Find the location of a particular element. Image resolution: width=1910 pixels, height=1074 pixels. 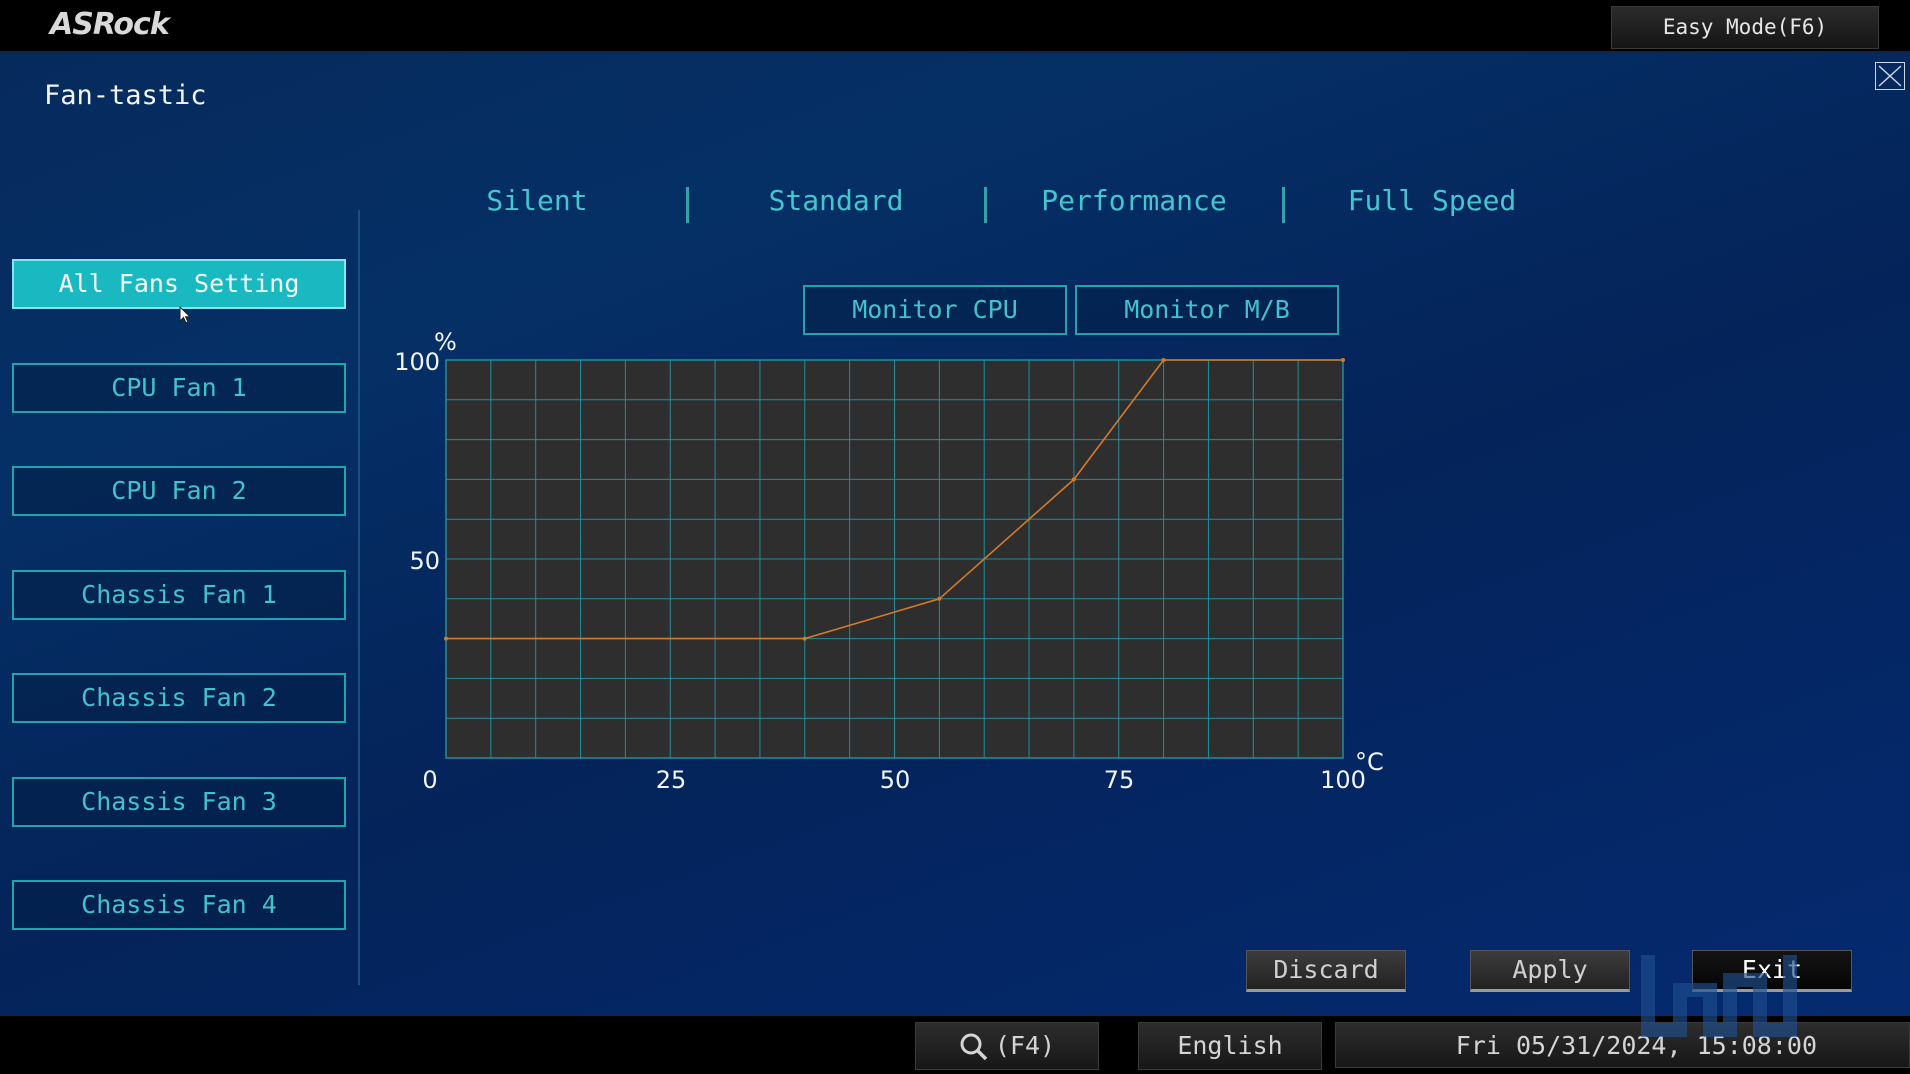

x-tick-label: 25 is located at coordinates (671, 780).